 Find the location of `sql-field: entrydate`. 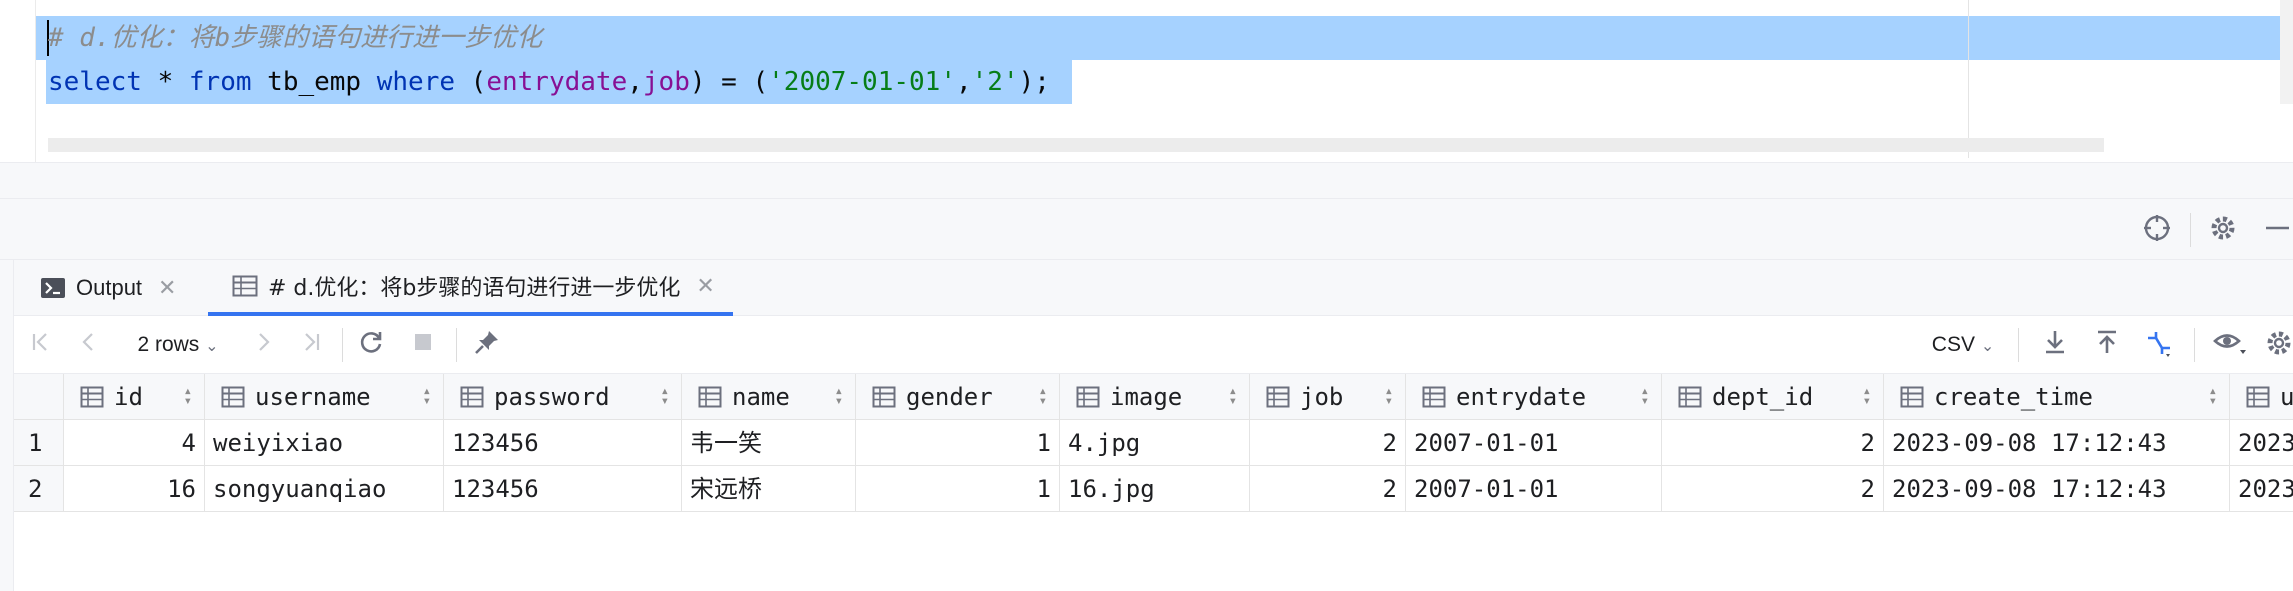

sql-field: entrydate is located at coordinates (557, 82).